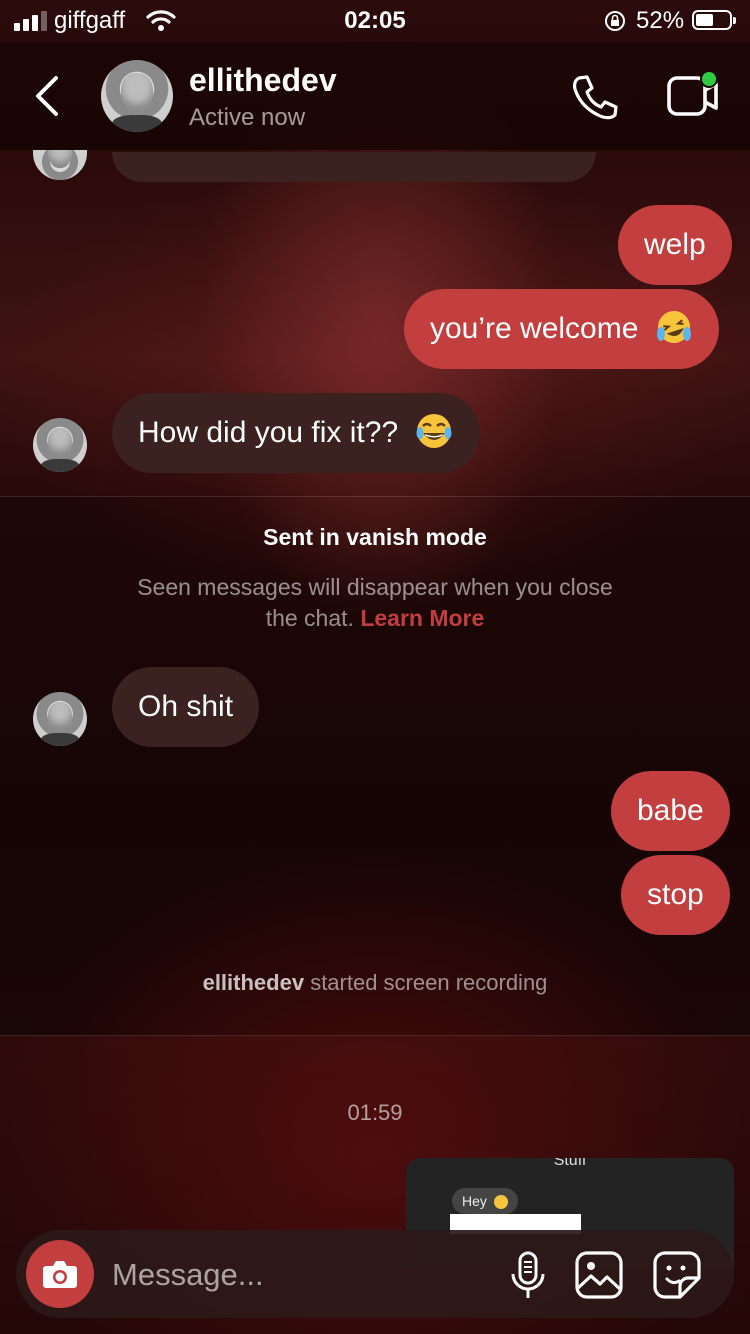 The width and height of the screenshot is (750, 1334). Describe the element at coordinates (673, 327) in the screenshot. I see `crying-laughing-emoji-icon` at that location.